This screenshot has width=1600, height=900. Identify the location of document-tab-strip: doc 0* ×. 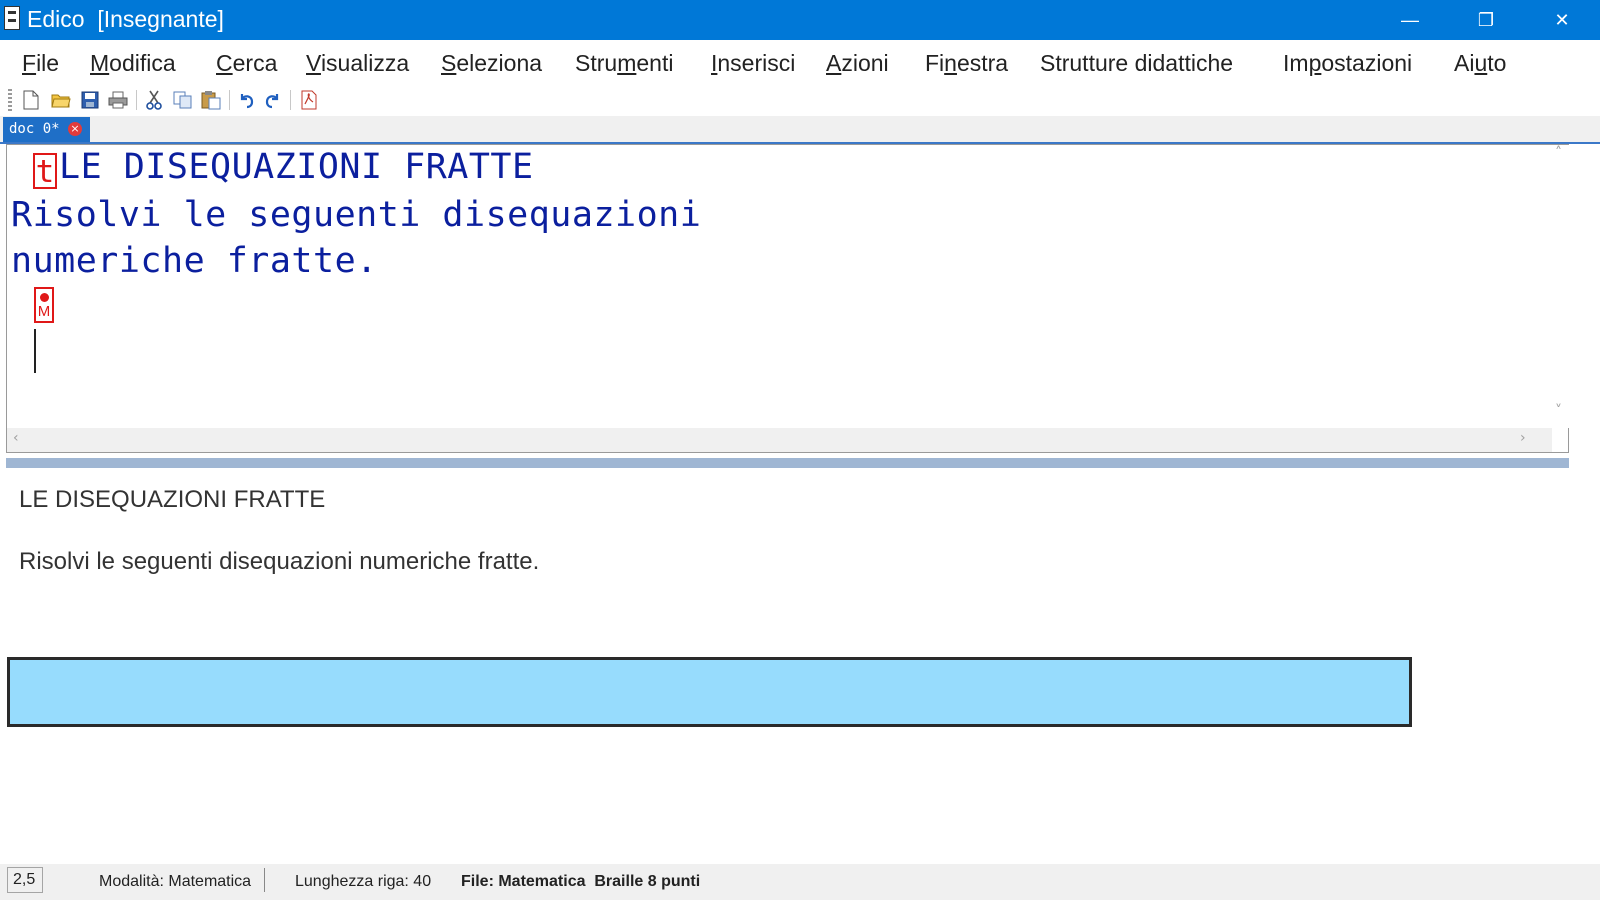
(800, 130).